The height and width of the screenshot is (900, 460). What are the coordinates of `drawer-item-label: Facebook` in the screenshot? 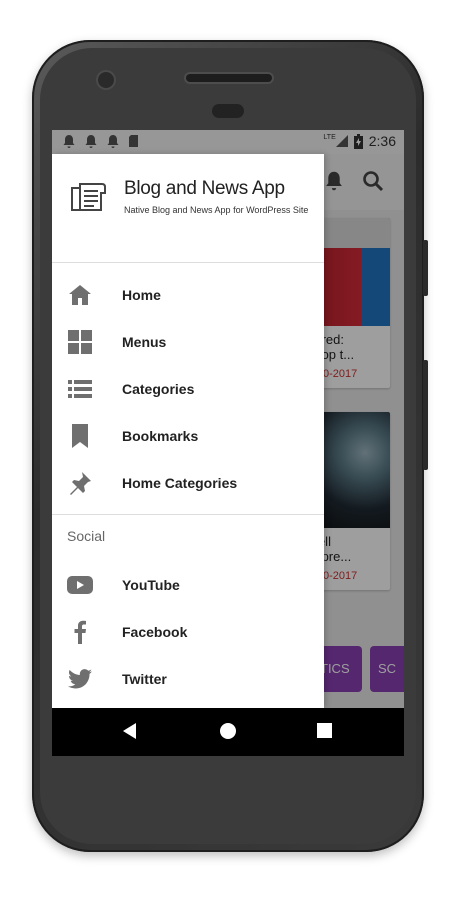 It's located at (155, 631).